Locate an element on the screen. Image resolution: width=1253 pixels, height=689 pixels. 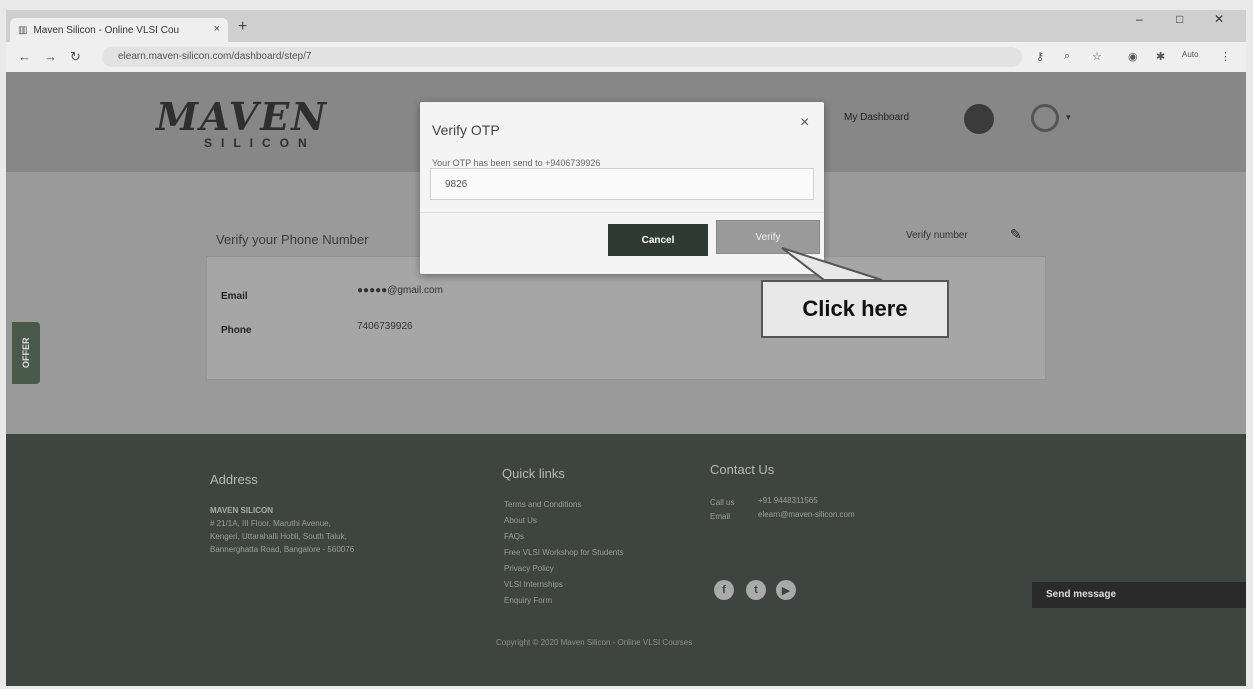
send-message-button: Send message is located at coordinates (1139, 595).